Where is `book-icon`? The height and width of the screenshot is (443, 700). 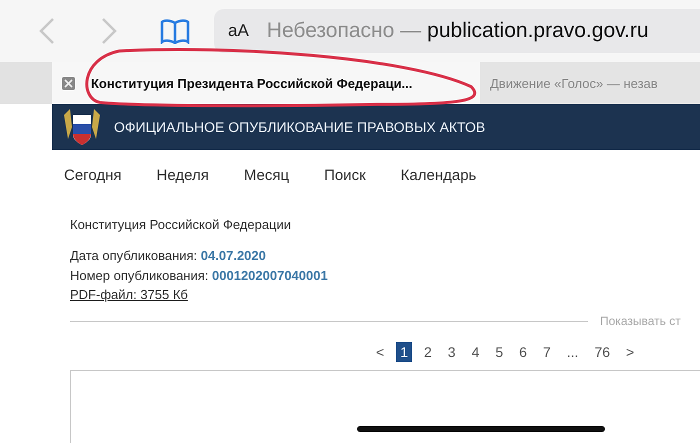 book-icon is located at coordinates (175, 31).